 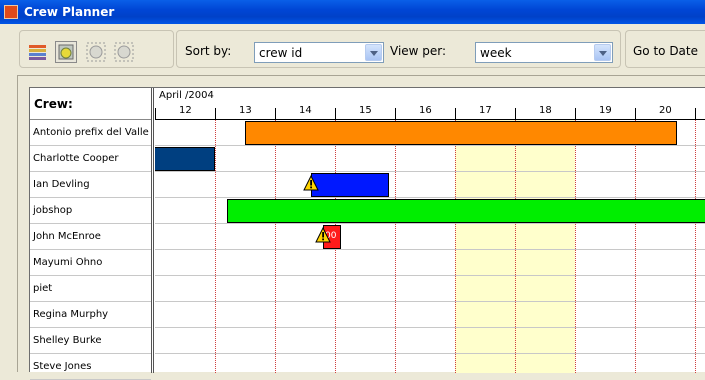 What do you see at coordinates (418, 51) in the screenshot?
I see `view-per-label: View per:` at bounding box center [418, 51].